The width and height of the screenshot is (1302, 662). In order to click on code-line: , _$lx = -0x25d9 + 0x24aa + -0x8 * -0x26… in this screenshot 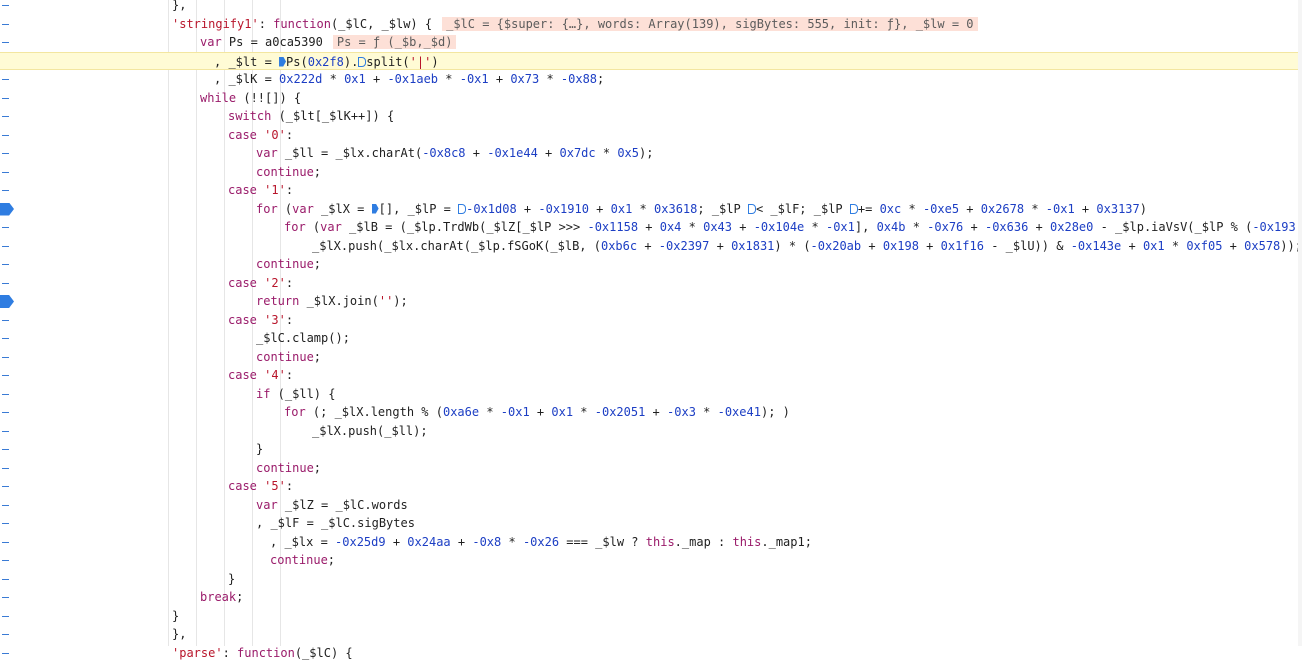, I will do `click(651, 542)`.